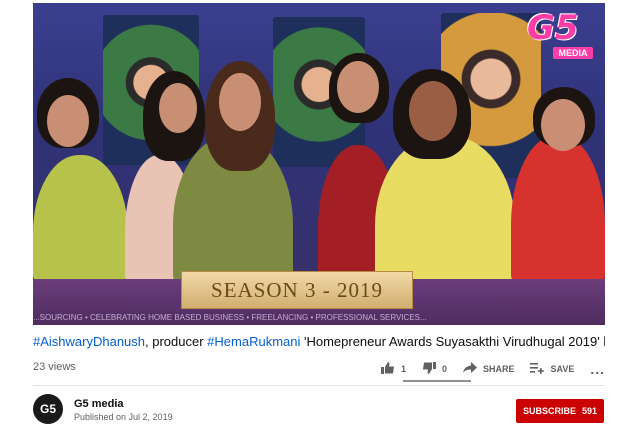  Describe the element at coordinates (498, 369) in the screenshot. I see `share-label: SHARE` at that location.